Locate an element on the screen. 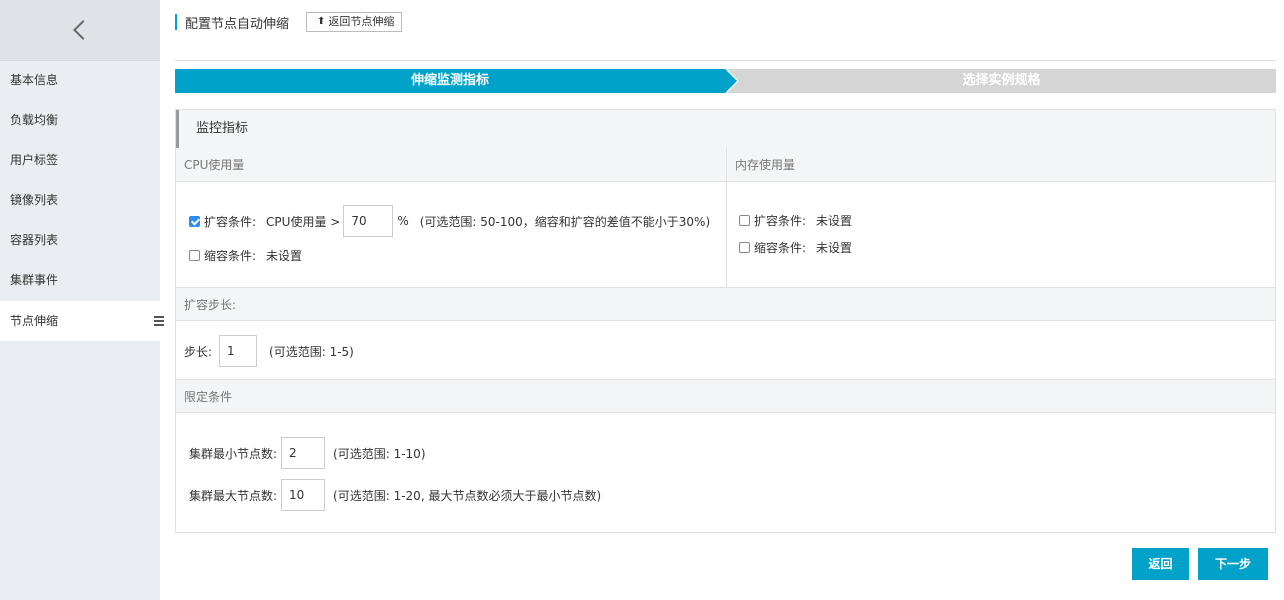 Image resolution: width=1284 pixels, height=600 pixels. memory-scale-down-checkbox is located at coordinates (744, 247).